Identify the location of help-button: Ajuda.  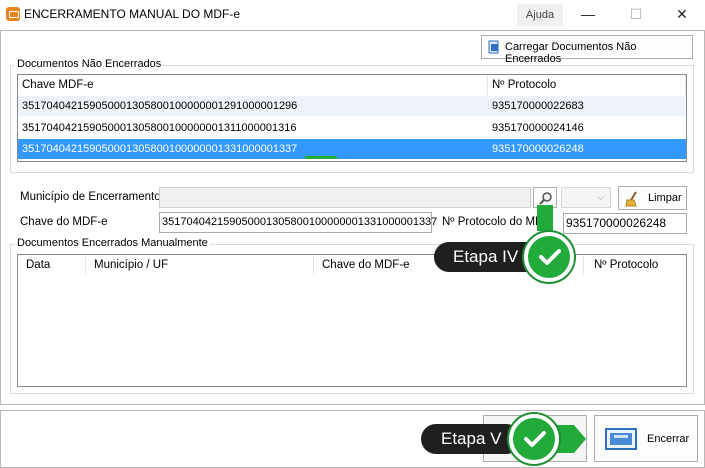
(540, 15).